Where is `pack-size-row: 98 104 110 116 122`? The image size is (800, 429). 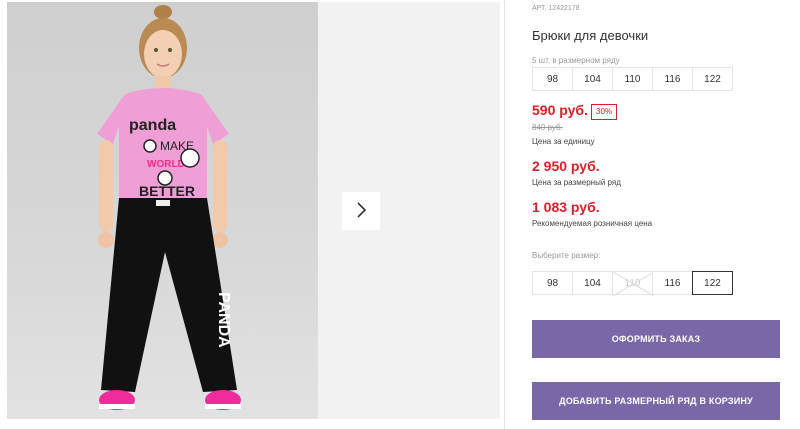 pack-size-row: 98 104 110 116 122 is located at coordinates (632, 79).